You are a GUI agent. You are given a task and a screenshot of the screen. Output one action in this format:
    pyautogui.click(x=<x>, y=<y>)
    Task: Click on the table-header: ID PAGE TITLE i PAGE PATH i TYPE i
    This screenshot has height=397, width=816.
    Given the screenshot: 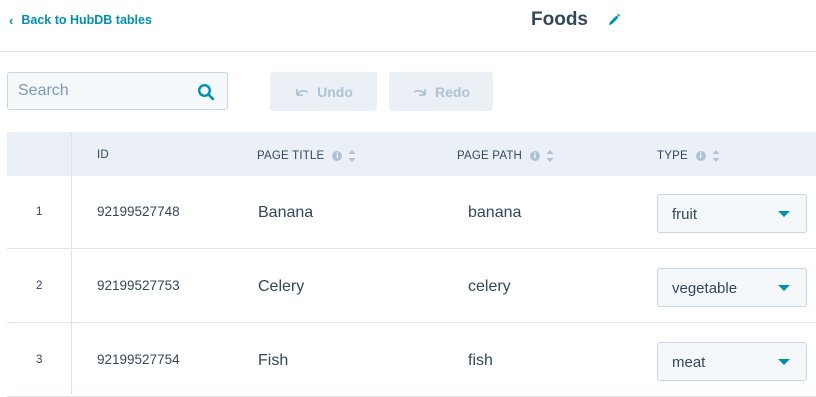 What is the action you would take?
    pyautogui.click(x=411, y=154)
    